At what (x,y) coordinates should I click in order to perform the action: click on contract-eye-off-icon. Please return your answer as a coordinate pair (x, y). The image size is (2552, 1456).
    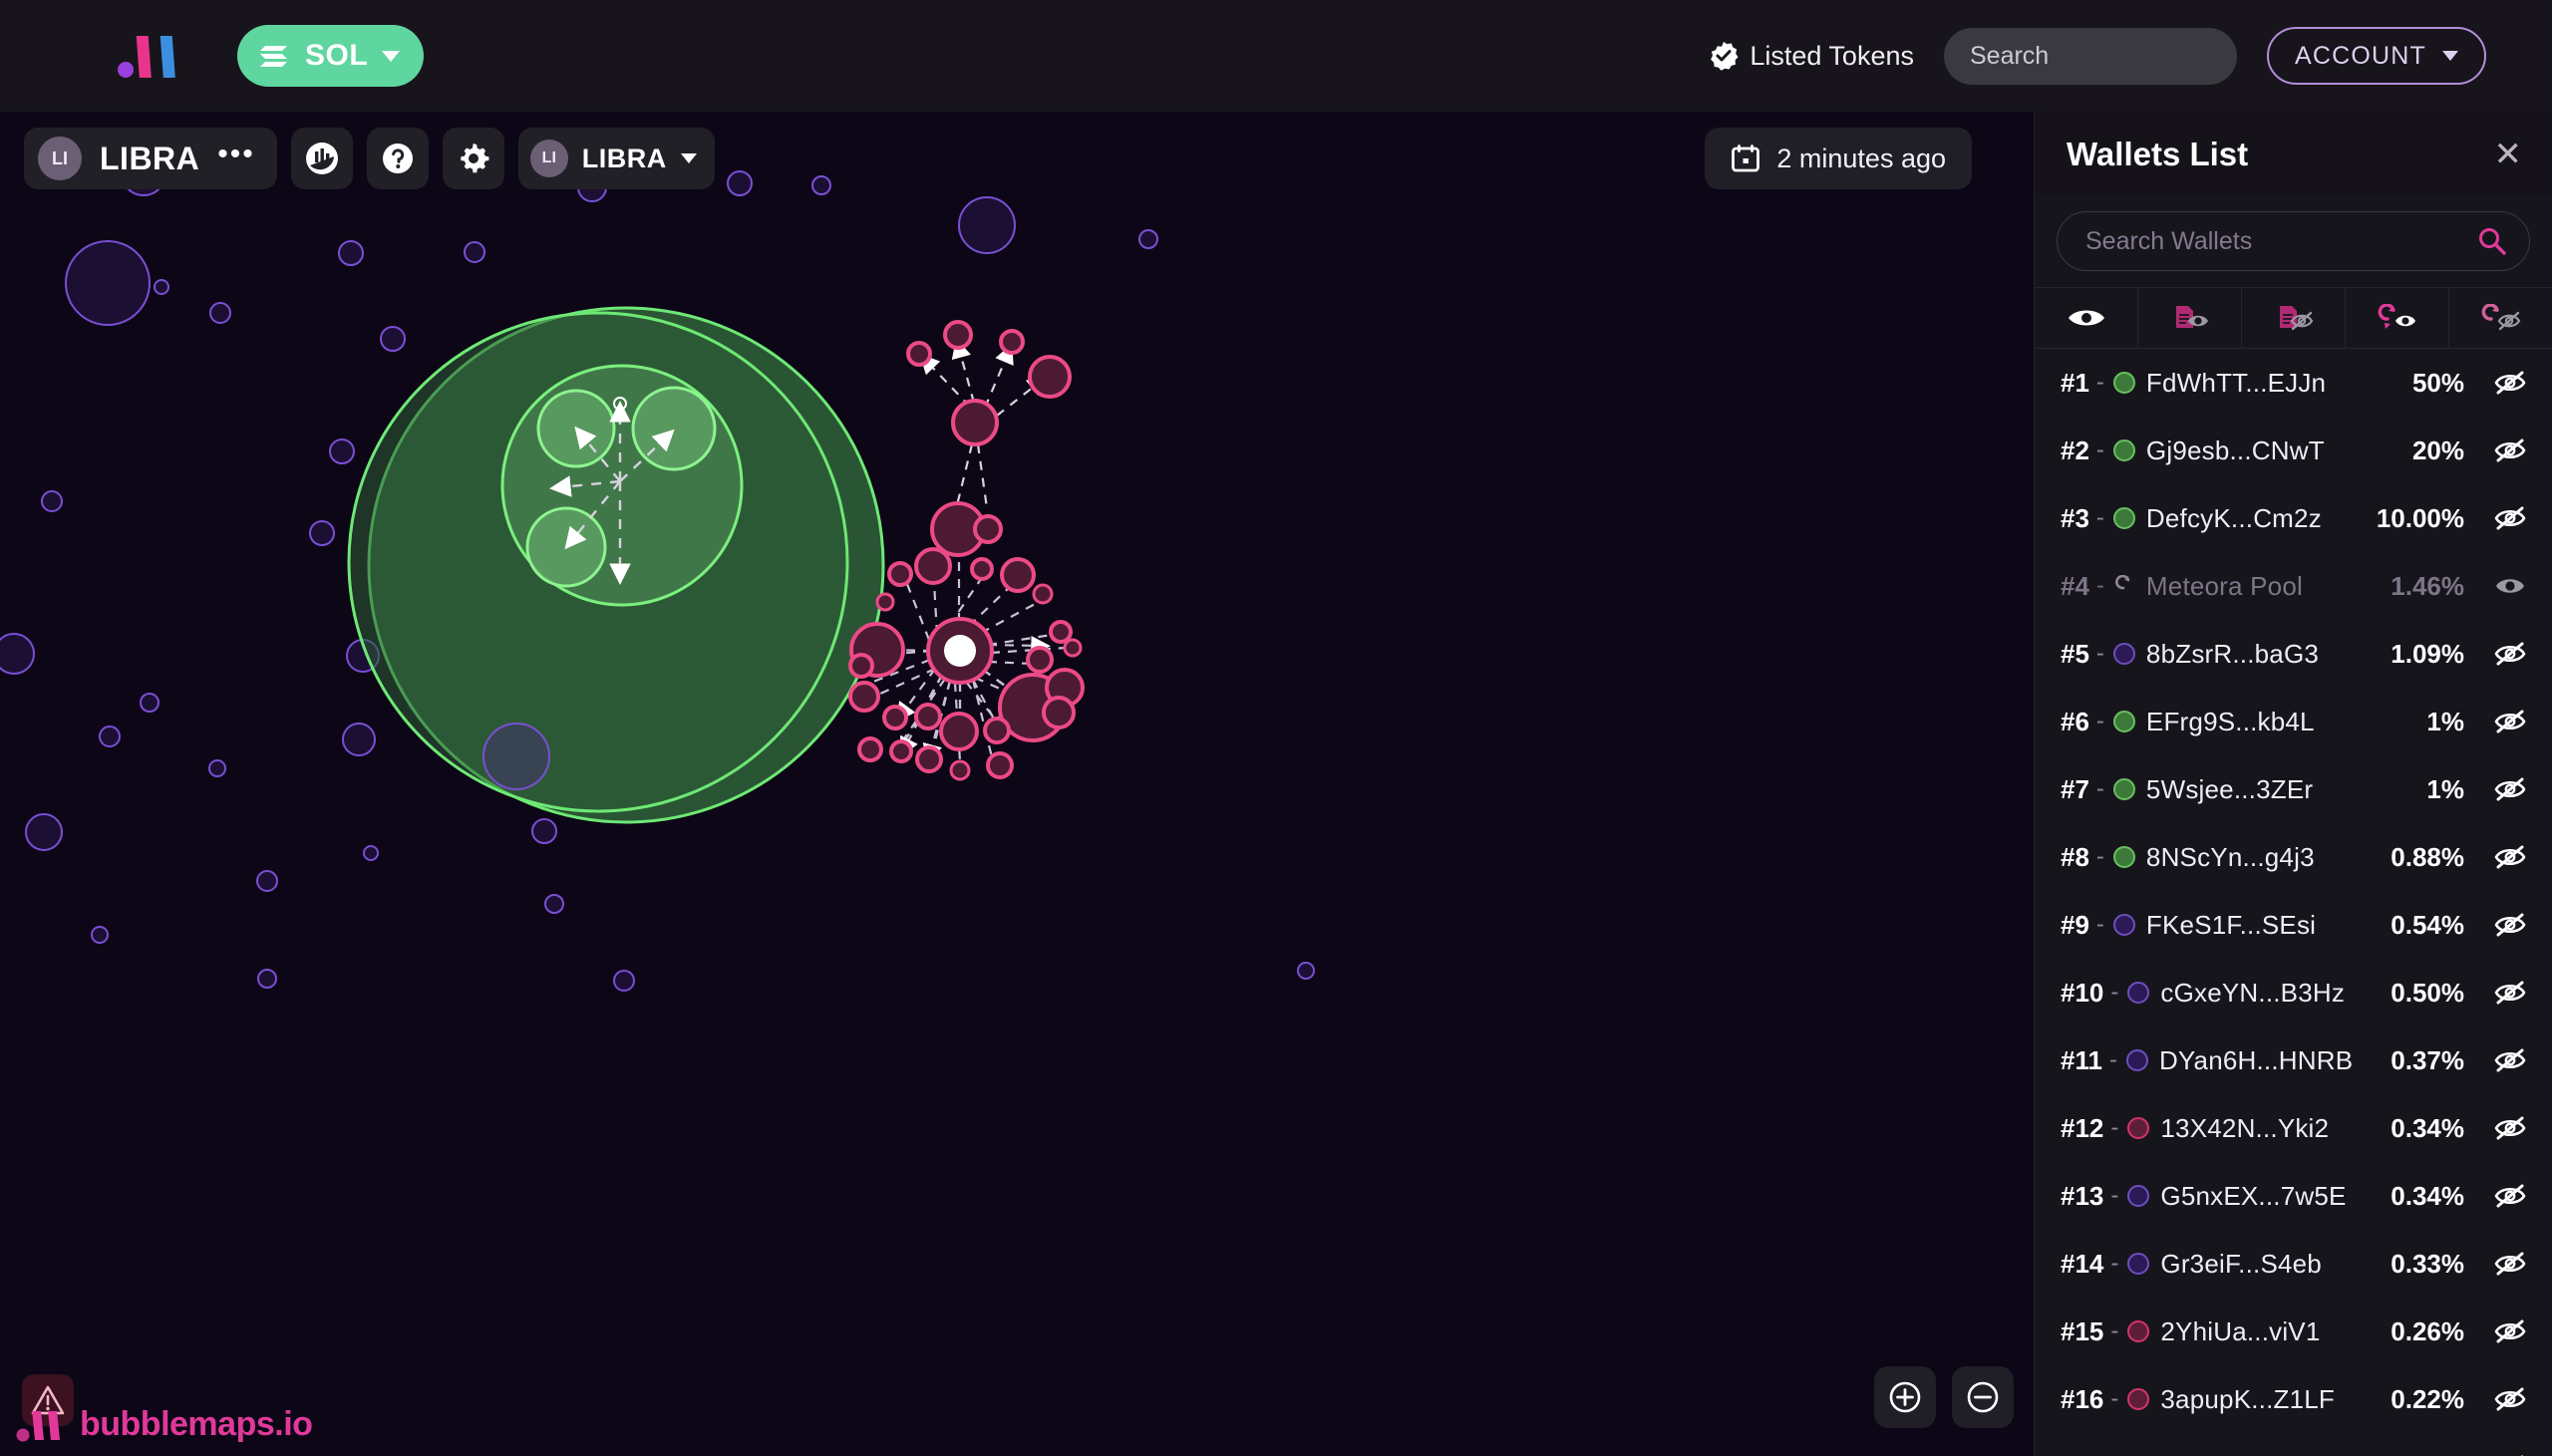
    Looking at the image, I should click on (2296, 318).